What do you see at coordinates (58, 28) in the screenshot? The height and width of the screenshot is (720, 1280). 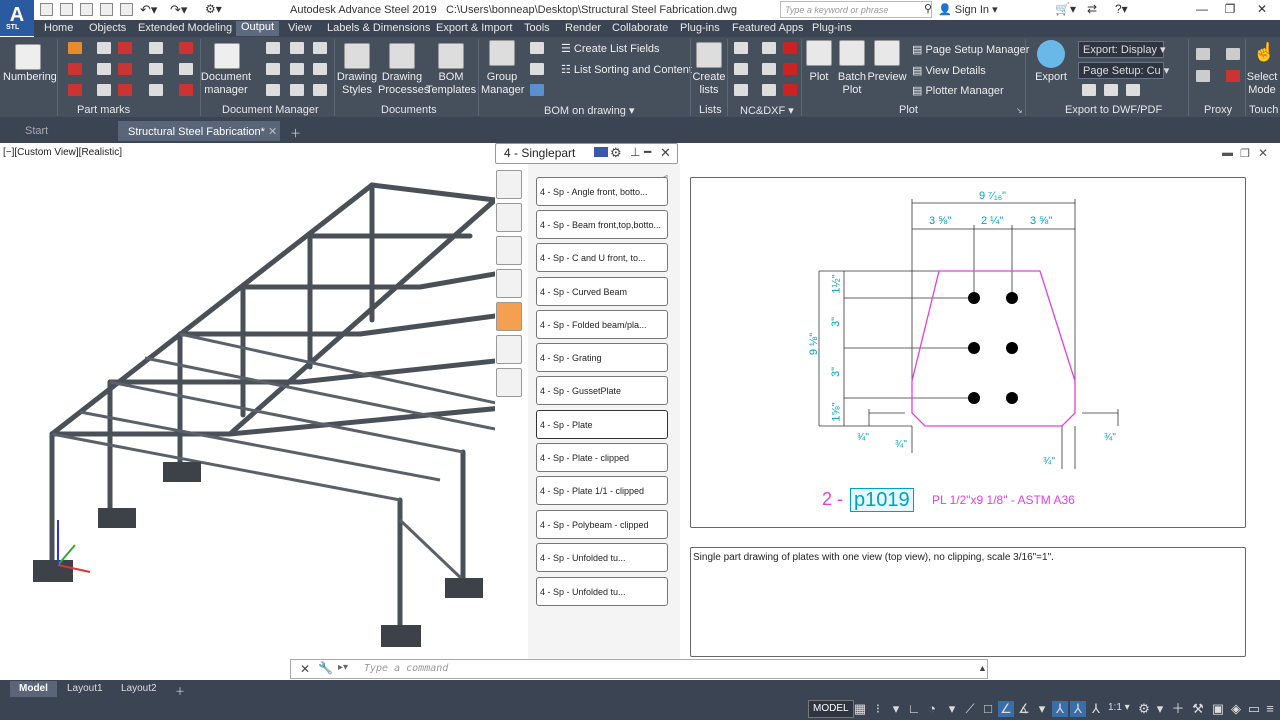 I see `tab-home: Home` at bounding box center [58, 28].